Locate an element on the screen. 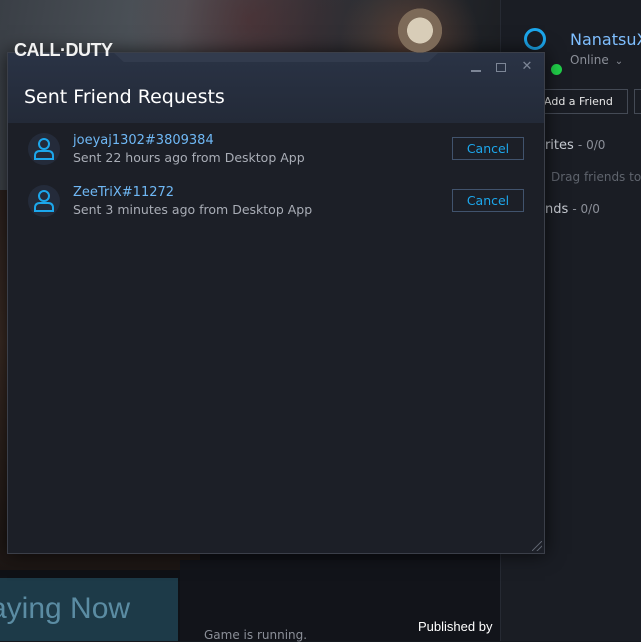 The image size is (641, 642). friends-options-button is located at coordinates (637, 101).